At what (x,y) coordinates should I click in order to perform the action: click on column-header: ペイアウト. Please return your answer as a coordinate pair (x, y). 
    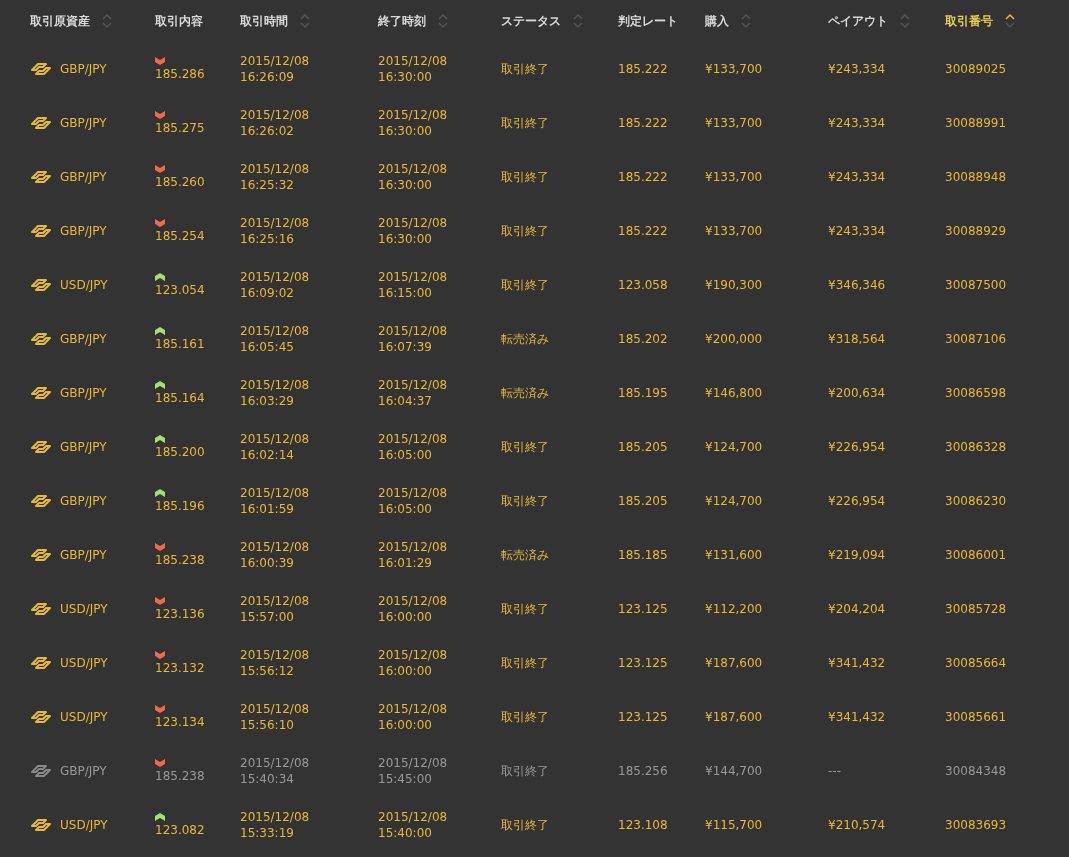
    Looking at the image, I should click on (858, 21).